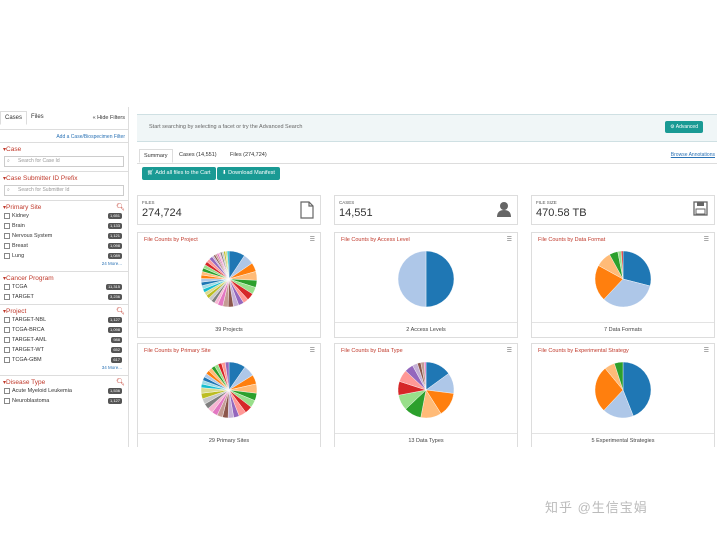 The image size is (720, 540). Describe the element at coordinates (64, 320) in the screenshot. I see `facet-item: TARGET-NBL 1,127` at that location.